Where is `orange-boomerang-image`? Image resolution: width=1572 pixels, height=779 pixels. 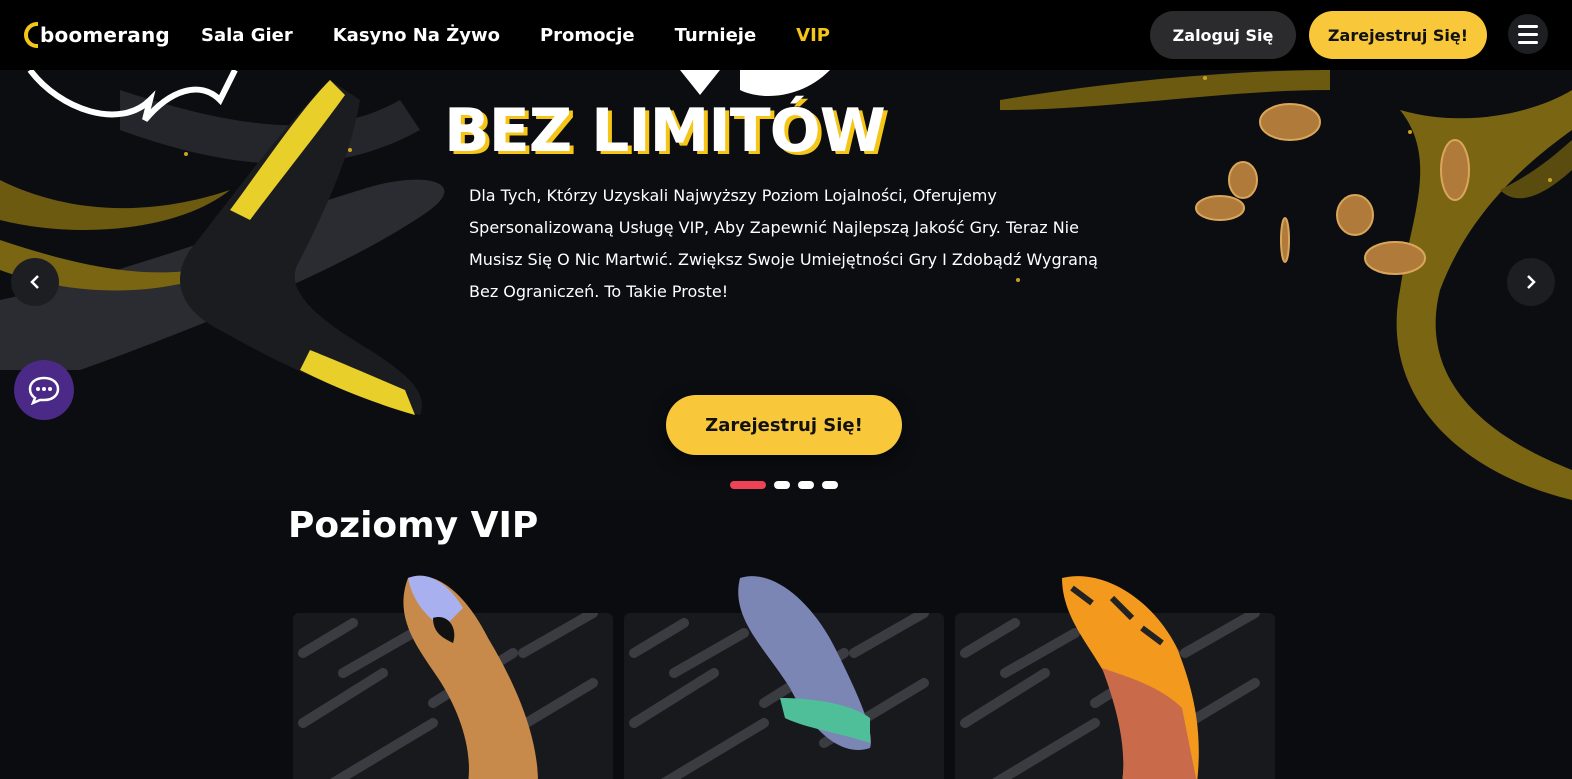
orange-boomerang-image is located at coordinates (1130, 677).